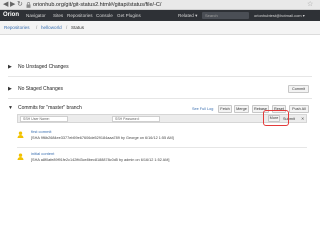 The height and width of the screenshot is (240, 320). What do you see at coordinates (104, 15) in the screenshot?
I see `nav-console: Console` at bounding box center [104, 15].